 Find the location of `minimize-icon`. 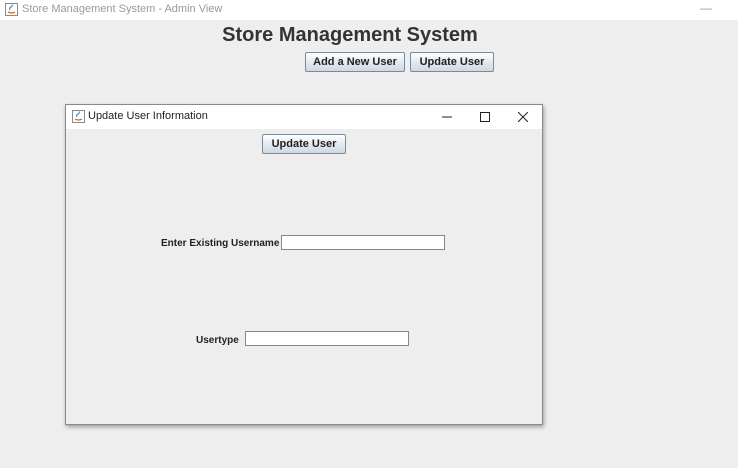

minimize-icon is located at coordinates (447, 117).